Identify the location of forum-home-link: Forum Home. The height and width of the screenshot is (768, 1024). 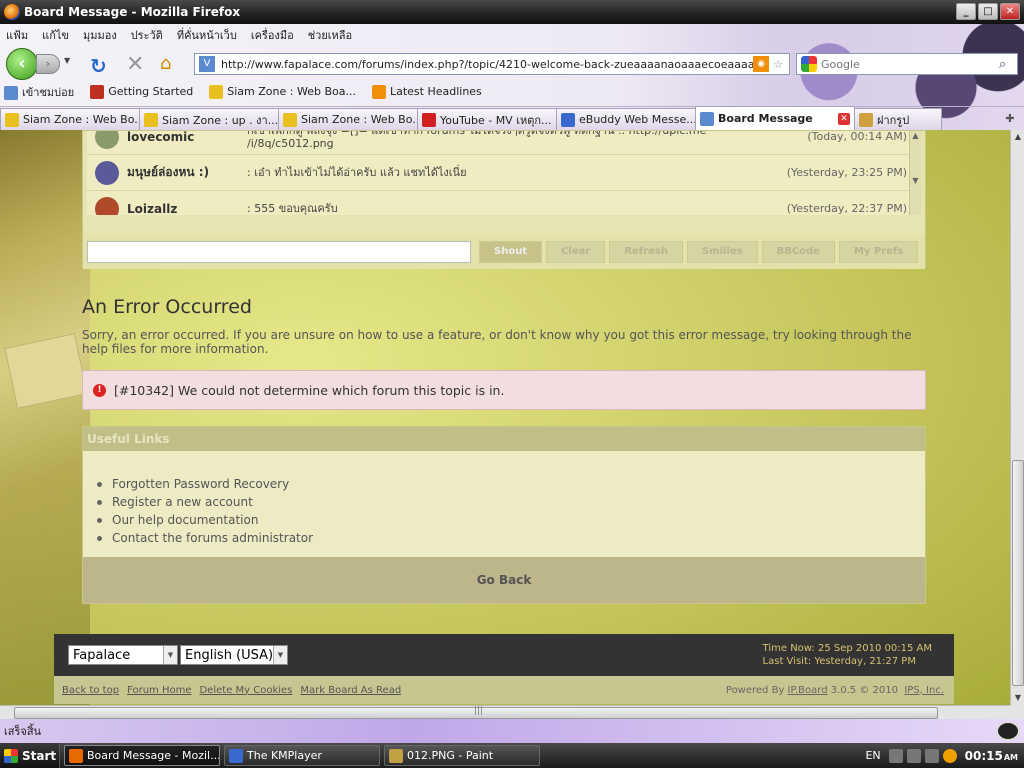
(159, 690).